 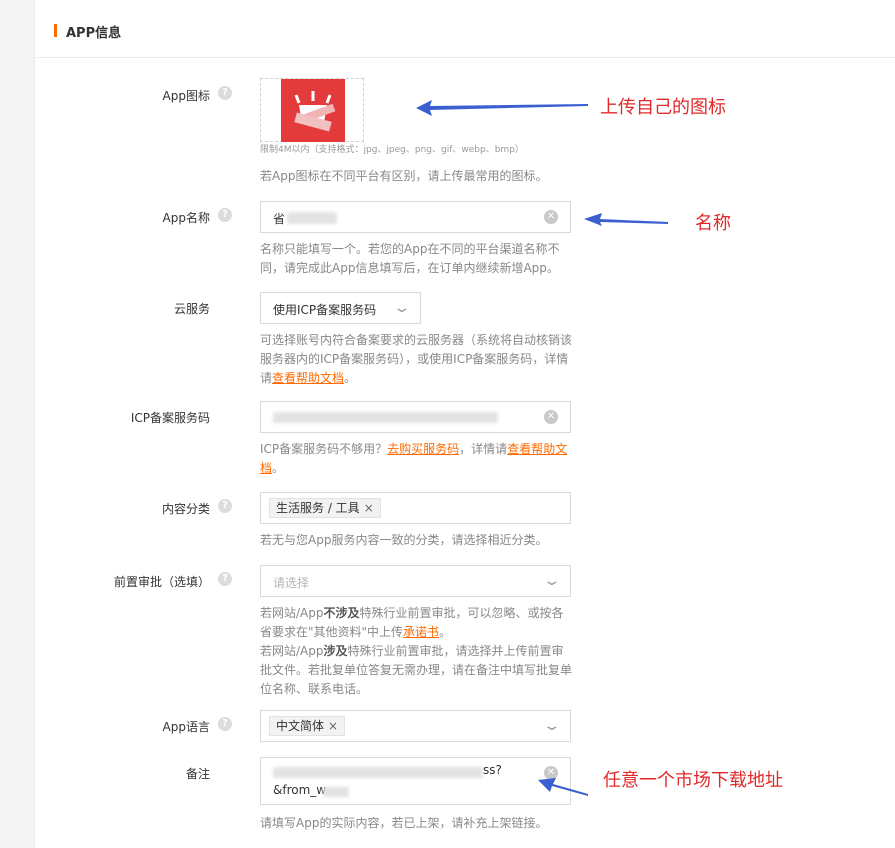 I want to click on annotation-name: 名称, so click(x=713, y=223).